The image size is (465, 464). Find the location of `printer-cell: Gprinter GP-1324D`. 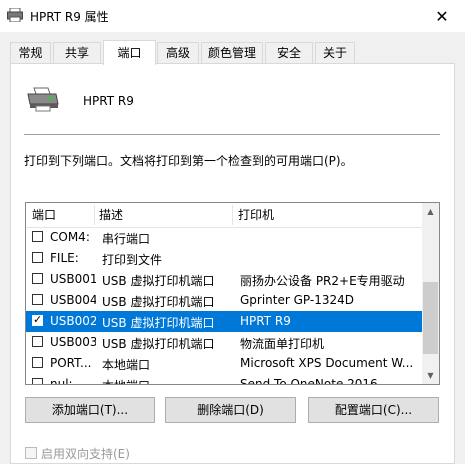

printer-cell: Gprinter GP-1324D is located at coordinates (297, 300).